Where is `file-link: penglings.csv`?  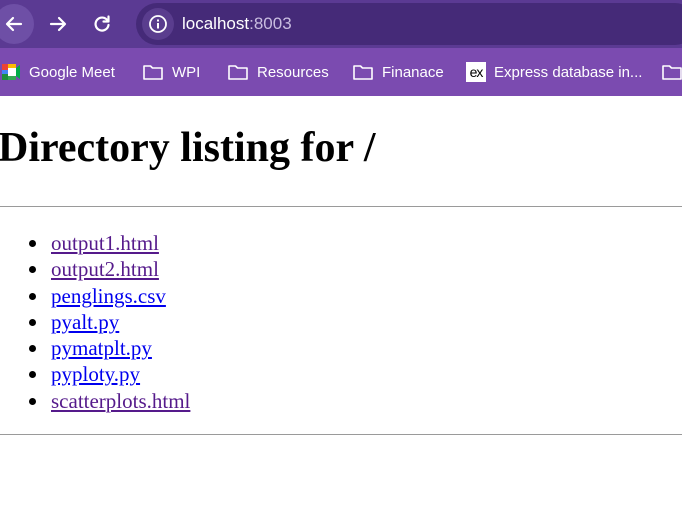 file-link: penglings.csv is located at coordinates (108, 296).